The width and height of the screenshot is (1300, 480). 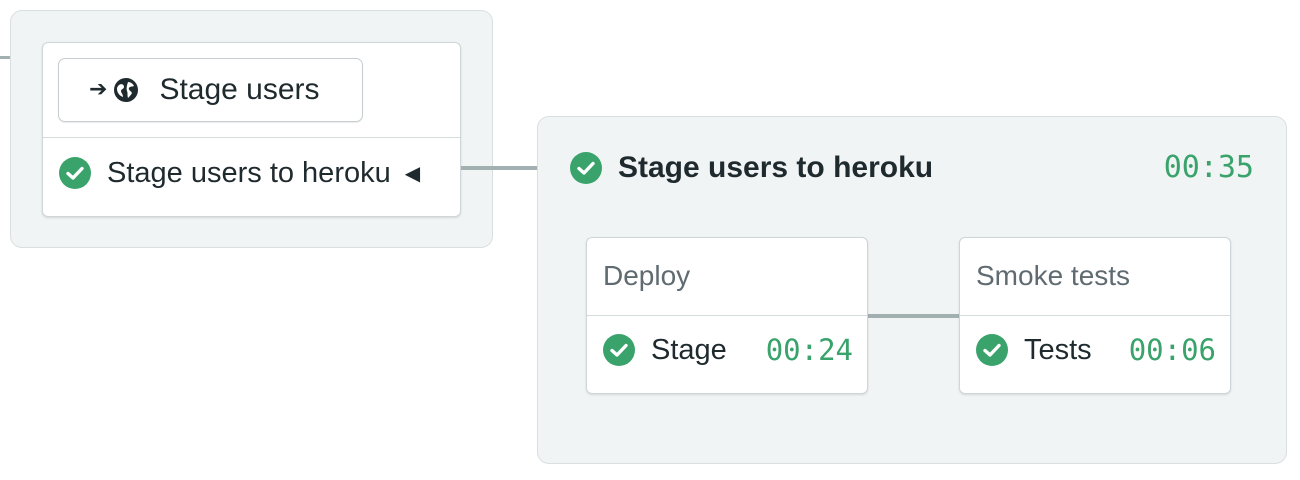 I want to click on block-connector, so click(x=914, y=316).